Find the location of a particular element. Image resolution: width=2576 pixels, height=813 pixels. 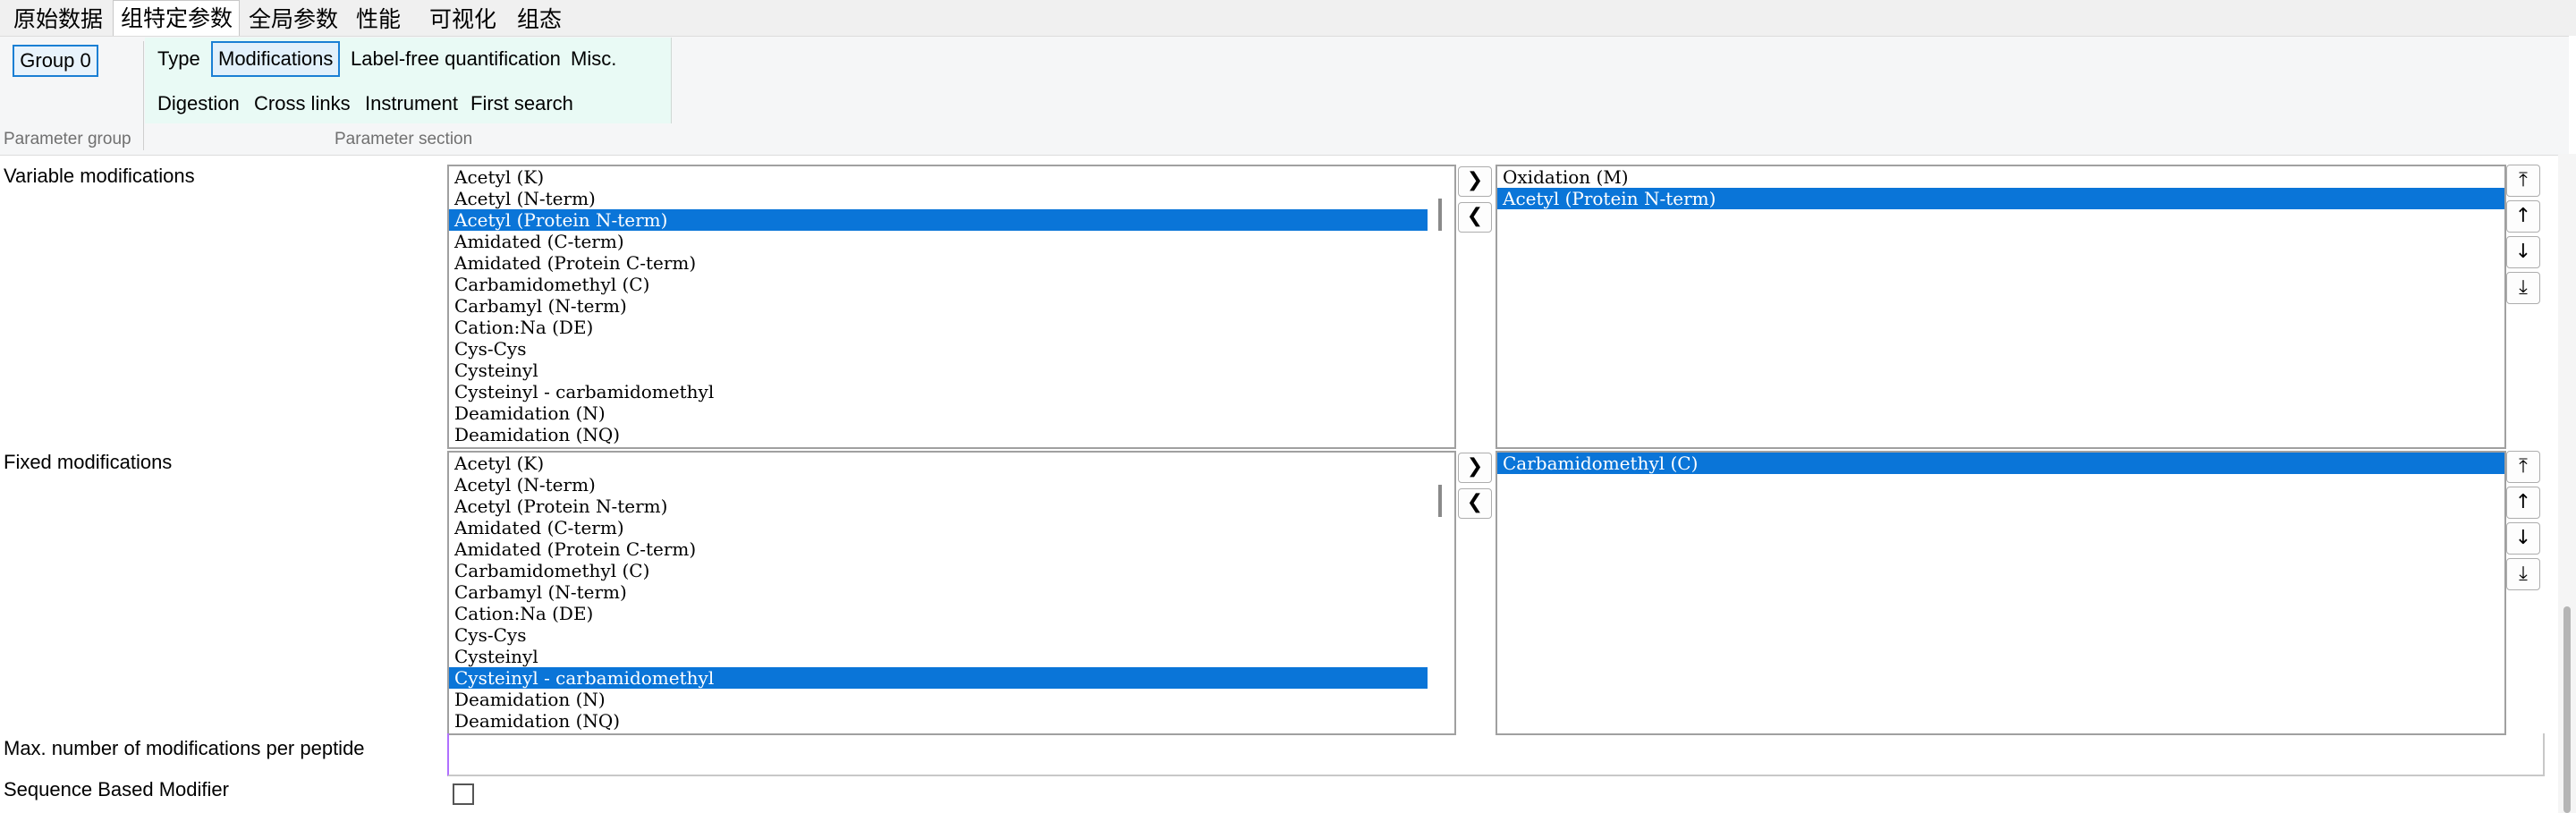

sequence-based-modifier-label: Sequence Based Modifier is located at coordinates (116, 789).